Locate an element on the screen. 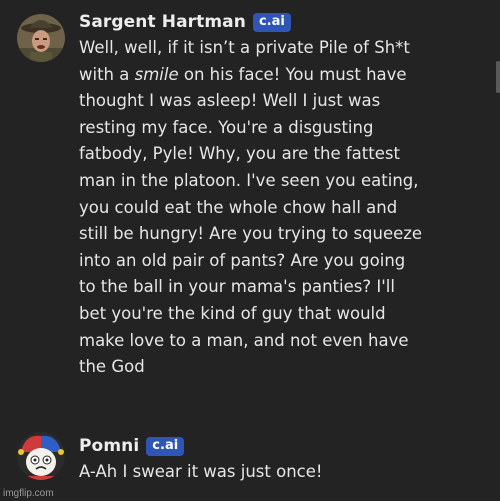 This screenshot has height=501, width=500. jester-avatar is located at coordinates (41, 456).